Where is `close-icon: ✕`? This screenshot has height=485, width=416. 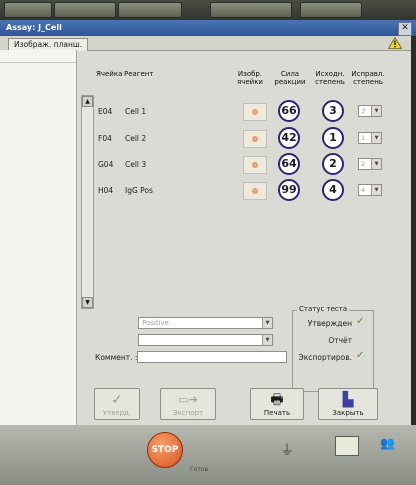 close-icon: ✕ is located at coordinates (405, 29).